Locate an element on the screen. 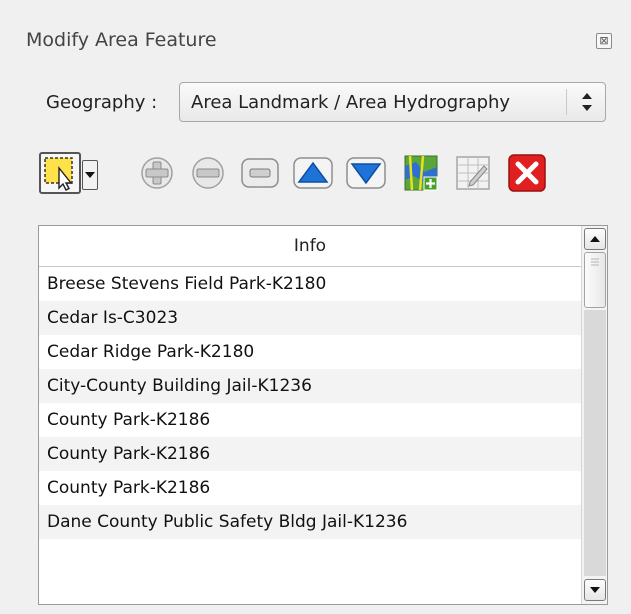 The image size is (631, 614). scroll-thumb is located at coordinates (595, 280).